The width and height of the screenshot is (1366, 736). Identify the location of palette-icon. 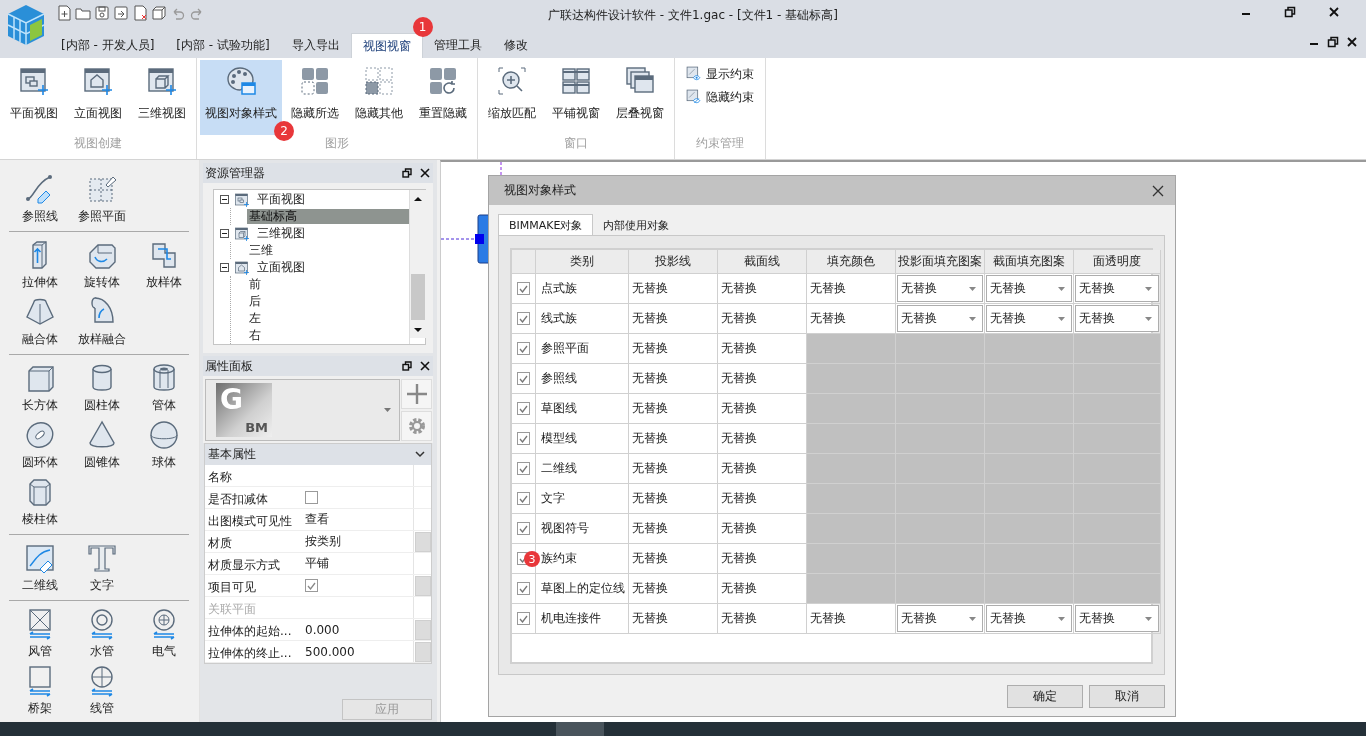
(241, 81).